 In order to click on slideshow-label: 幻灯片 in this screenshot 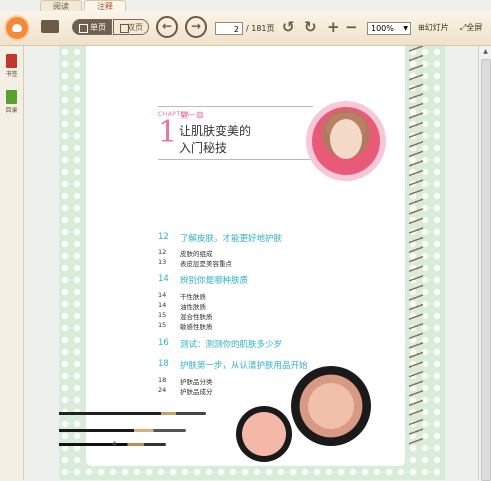, I will do `click(436, 27)`.